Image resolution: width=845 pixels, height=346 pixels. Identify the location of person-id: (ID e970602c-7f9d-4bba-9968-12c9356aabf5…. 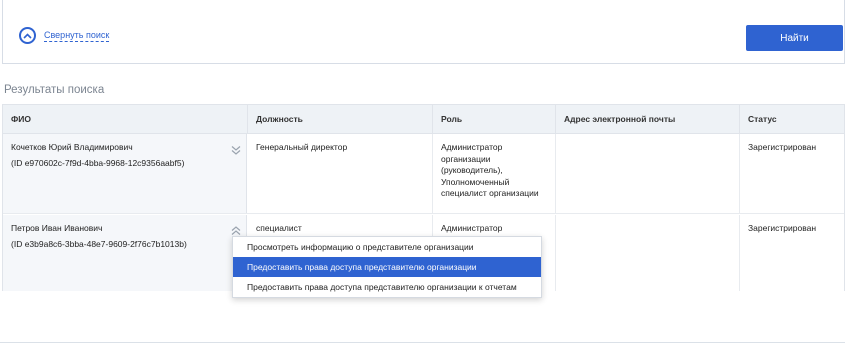
(98, 163).